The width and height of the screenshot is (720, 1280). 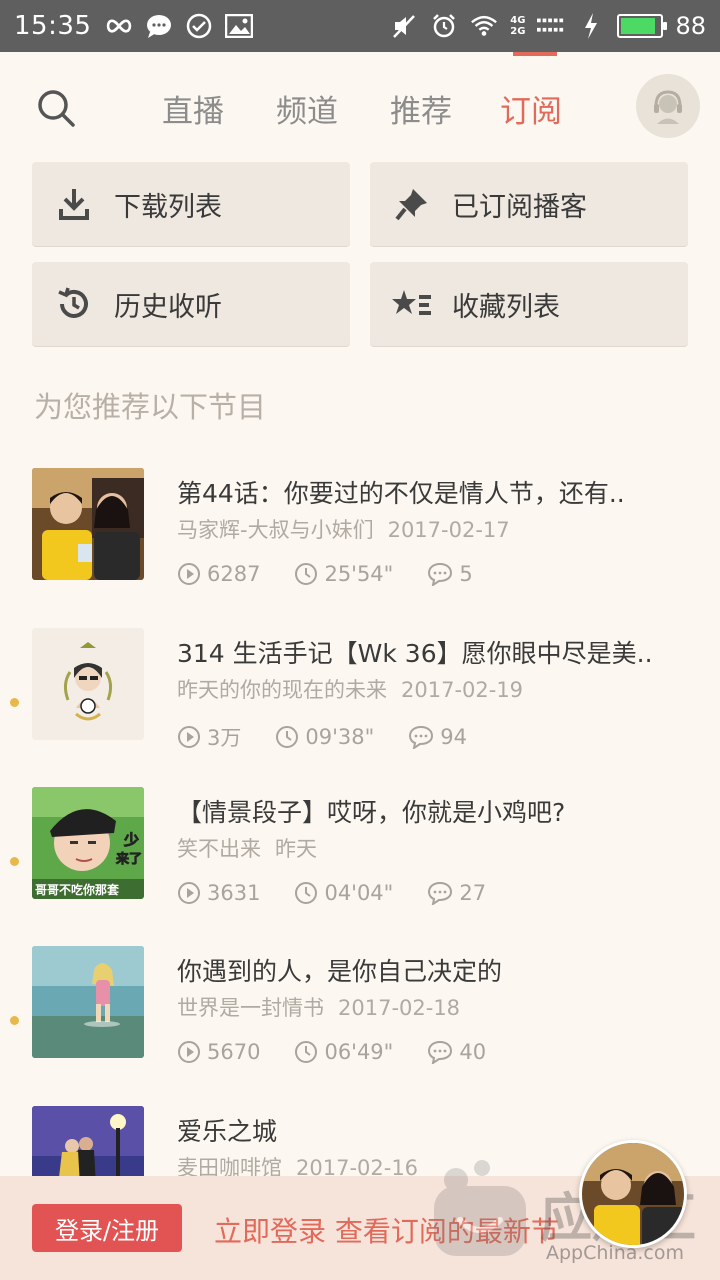 I want to click on play-count: 3631, so click(x=234, y=893).